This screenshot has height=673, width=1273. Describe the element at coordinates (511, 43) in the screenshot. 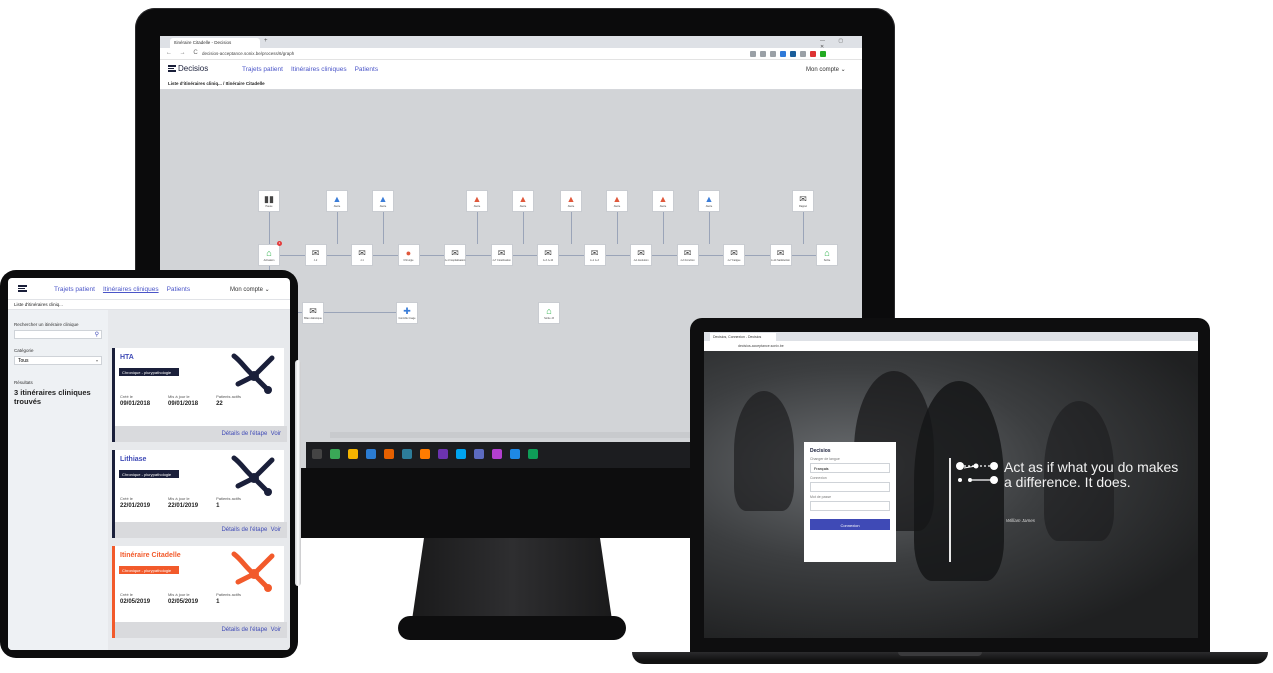

I see `browser-tab-bar: Itinéraire Citadelle - Decisios + — ▢ ✕` at that location.